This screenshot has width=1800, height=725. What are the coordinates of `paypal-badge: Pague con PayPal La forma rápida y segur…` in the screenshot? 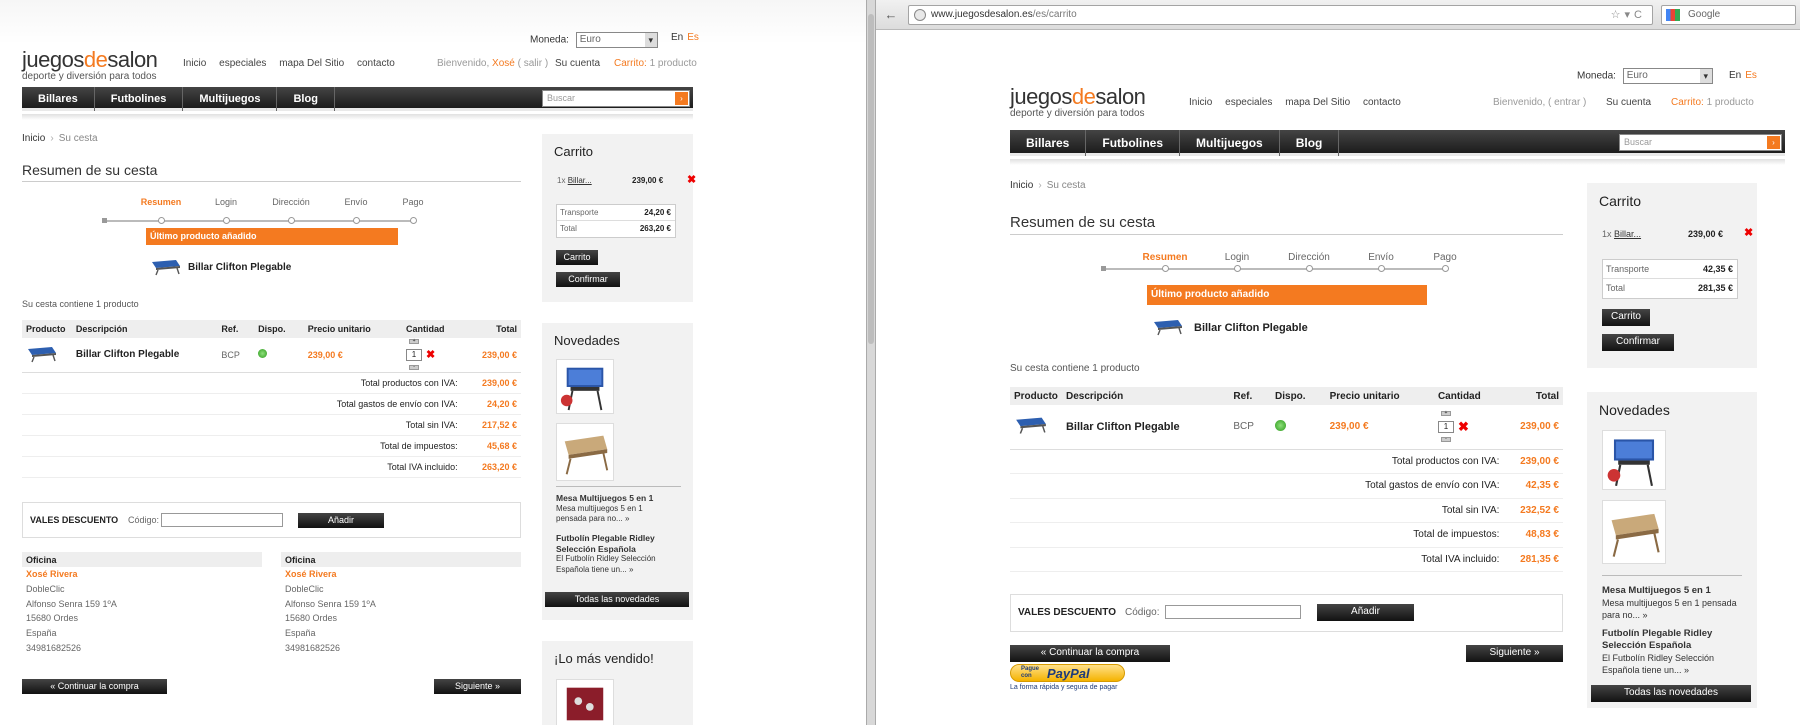 It's located at (1070, 678).